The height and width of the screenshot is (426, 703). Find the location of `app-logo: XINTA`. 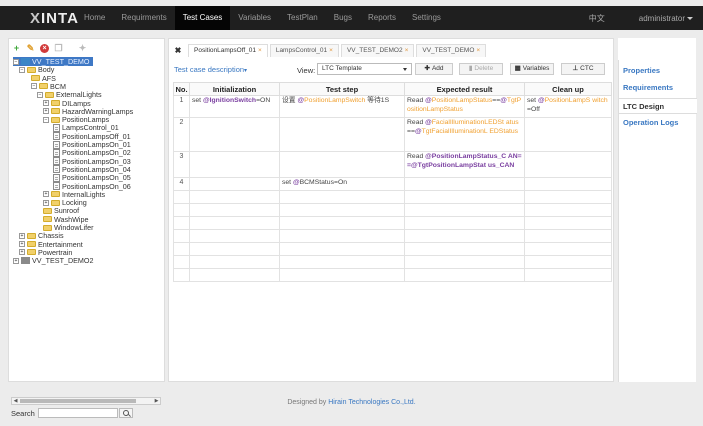

app-logo: XINTA is located at coordinates (54, 18).